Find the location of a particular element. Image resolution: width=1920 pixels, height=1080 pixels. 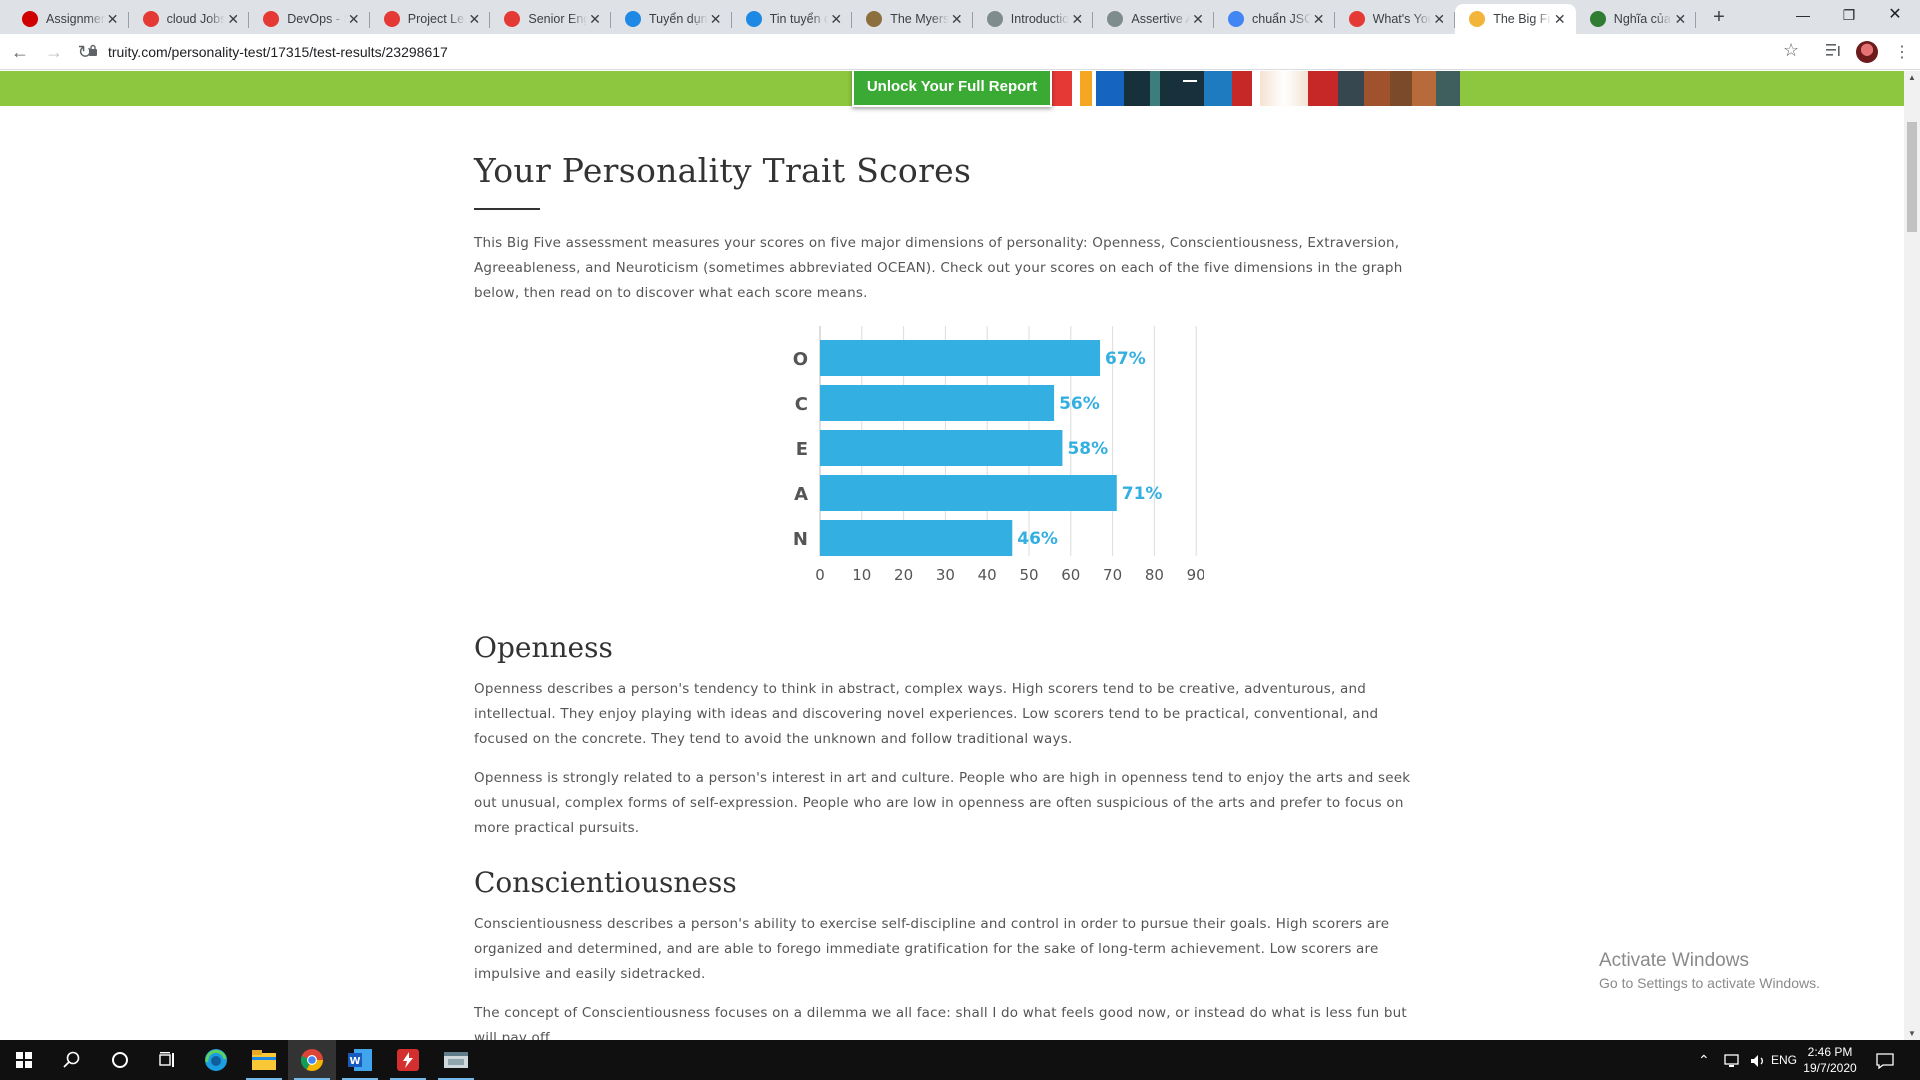

topdev-icon is located at coordinates (512, 19).